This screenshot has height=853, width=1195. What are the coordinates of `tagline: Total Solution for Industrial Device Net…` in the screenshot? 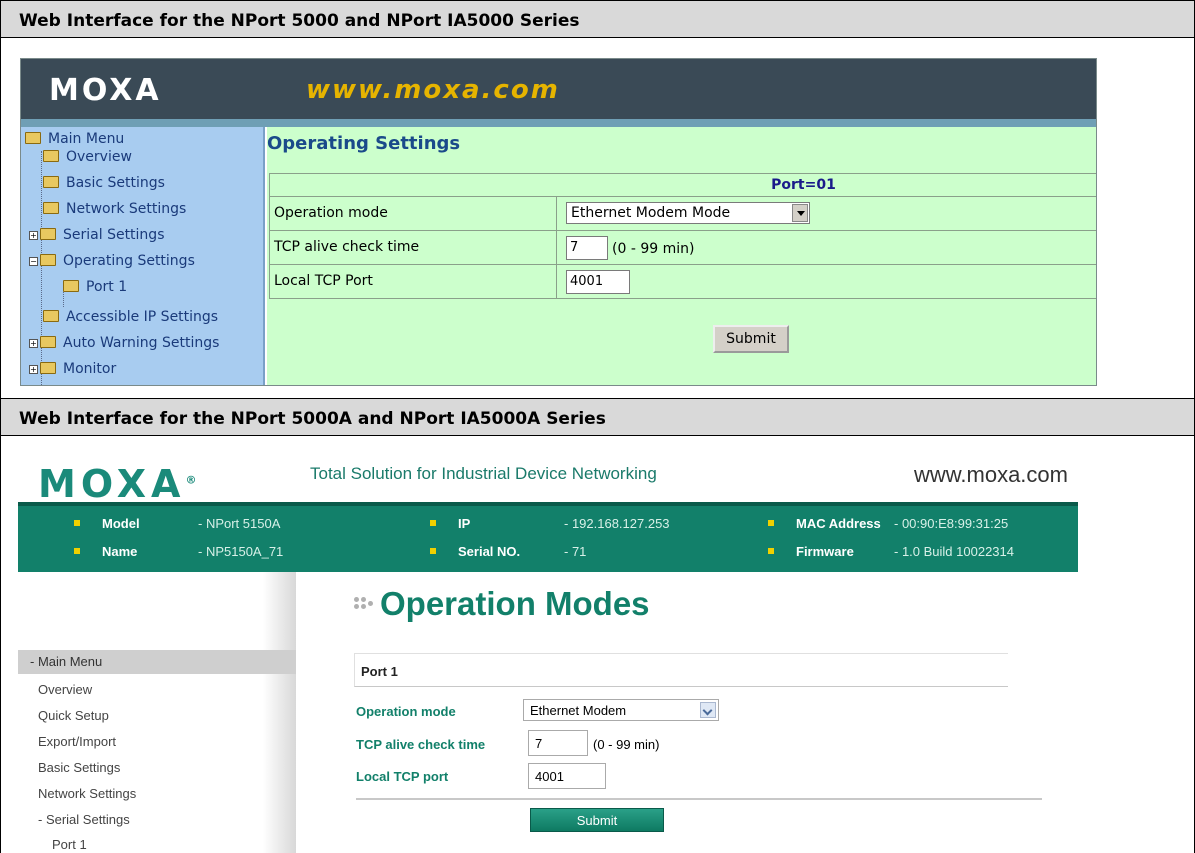 It's located at (483, 473).